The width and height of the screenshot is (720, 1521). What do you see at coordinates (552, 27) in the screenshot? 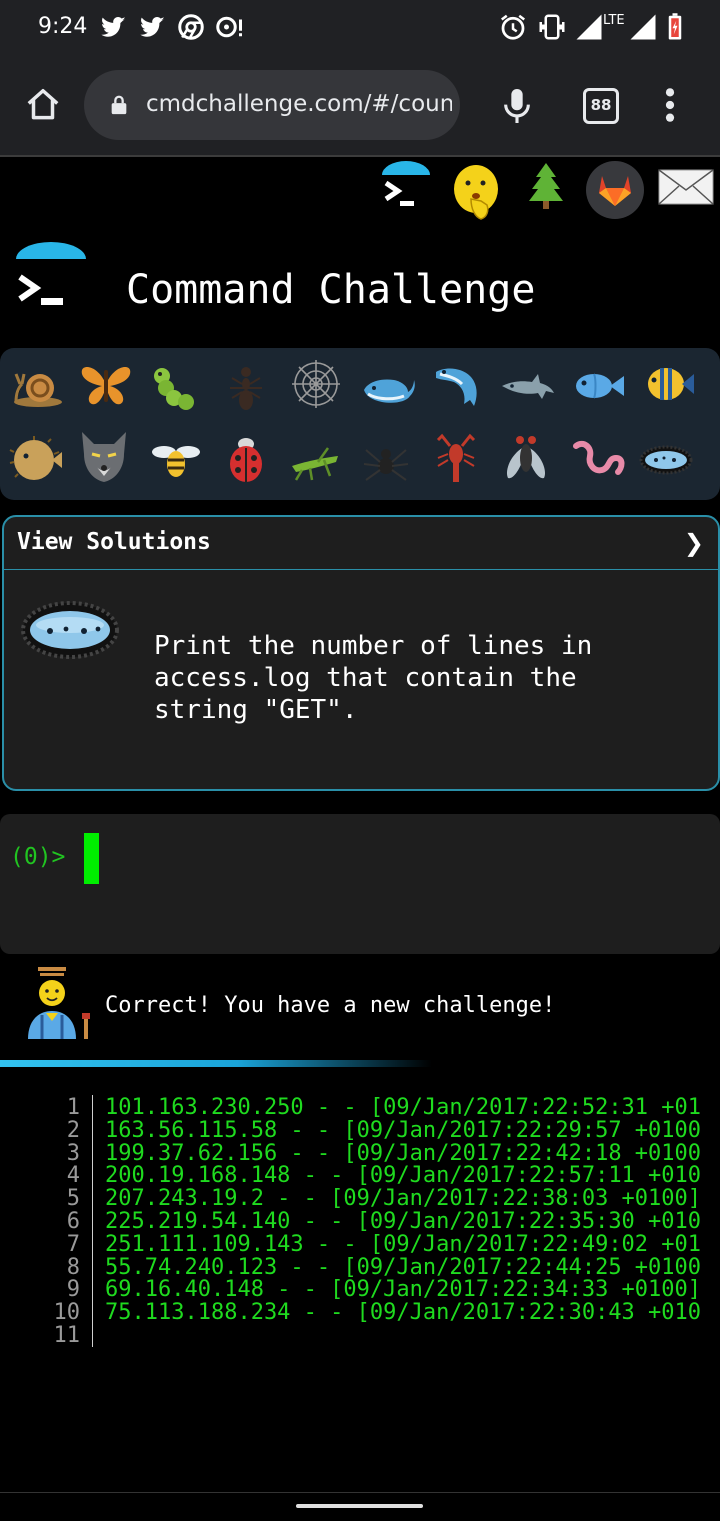
I see `vibrate-icon` at bounding box center [552, 27].